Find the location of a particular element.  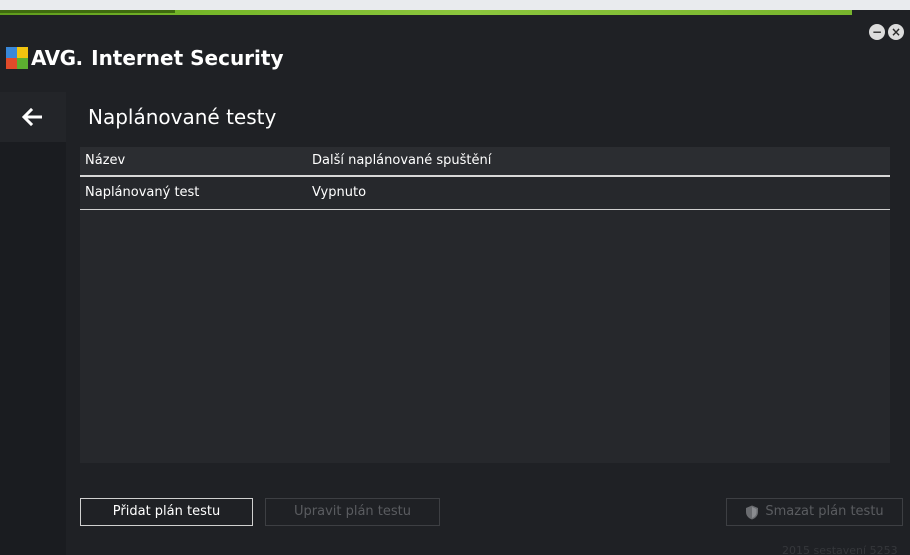

delete-schedule-button: Smazat plán testu is located at coordinates (814, 512).